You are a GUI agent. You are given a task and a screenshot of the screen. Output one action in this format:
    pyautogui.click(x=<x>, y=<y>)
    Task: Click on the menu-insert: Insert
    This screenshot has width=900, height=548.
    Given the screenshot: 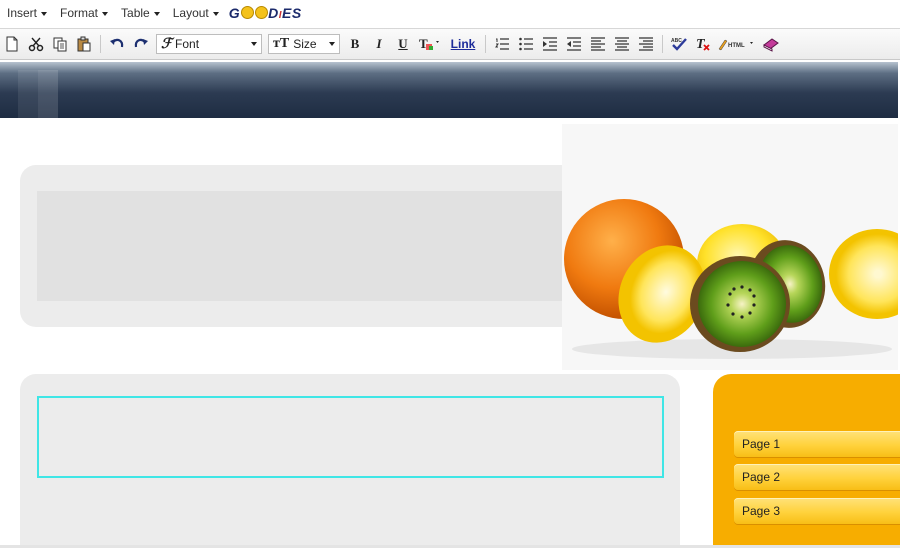 What is the action you would take?
    pyautogui.click(x=27, y=13)
    